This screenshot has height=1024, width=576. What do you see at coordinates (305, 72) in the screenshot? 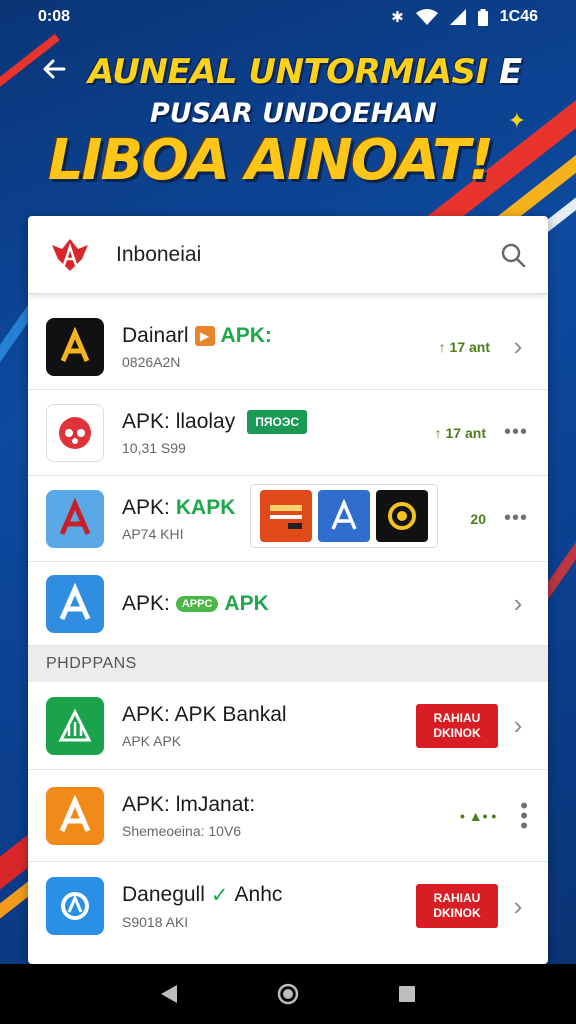
I see `header-title-line1: AUNEAL UNTORMIASI E` at bounding box center [305, 72].